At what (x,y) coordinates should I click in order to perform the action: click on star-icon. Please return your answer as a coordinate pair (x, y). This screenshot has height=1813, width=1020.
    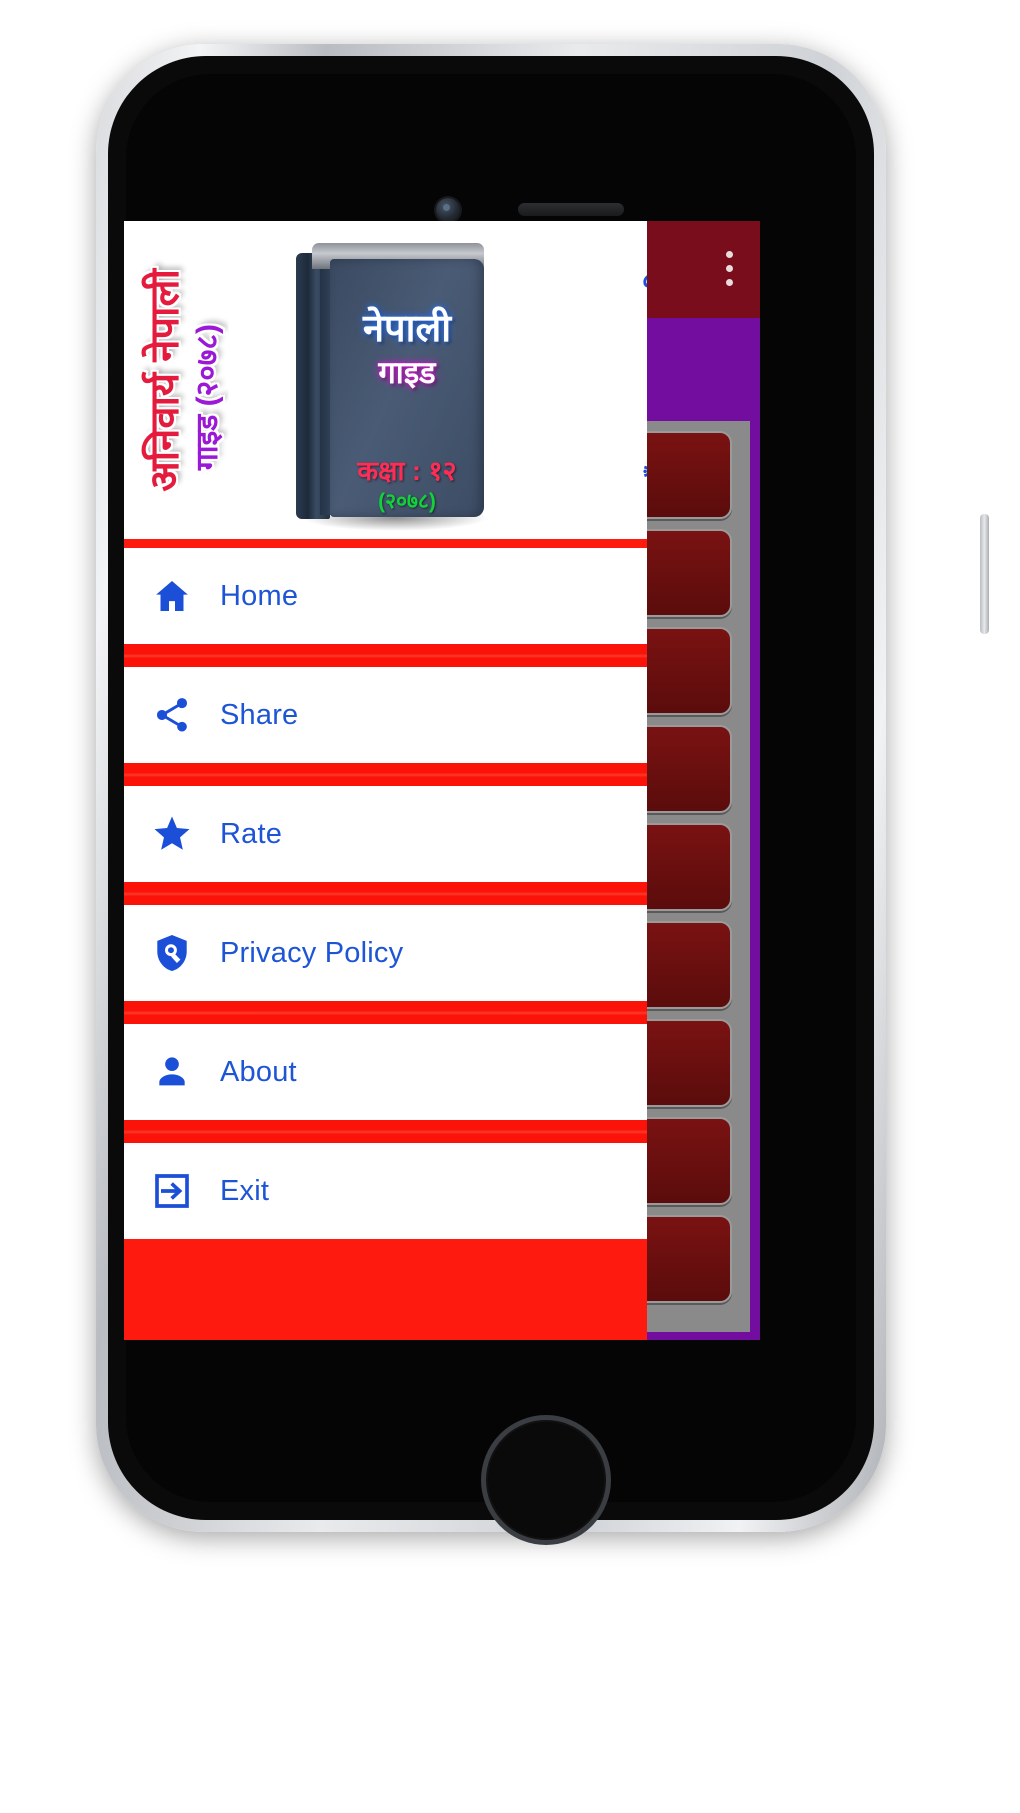
    Looking at the image, I should click on (172, 834).